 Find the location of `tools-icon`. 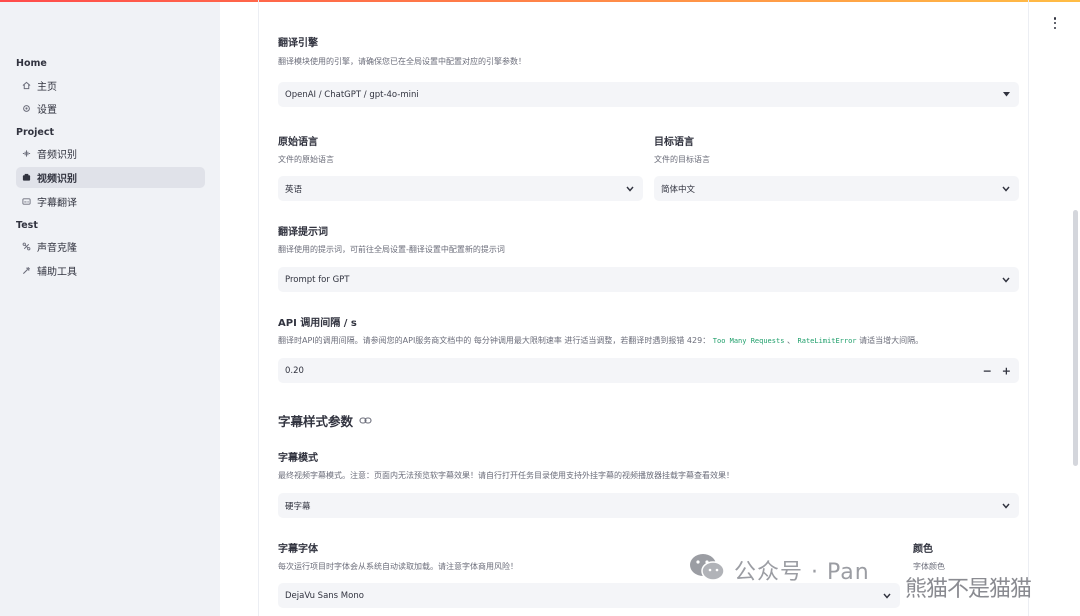

tools-icon is located at coordinates (26, 271).